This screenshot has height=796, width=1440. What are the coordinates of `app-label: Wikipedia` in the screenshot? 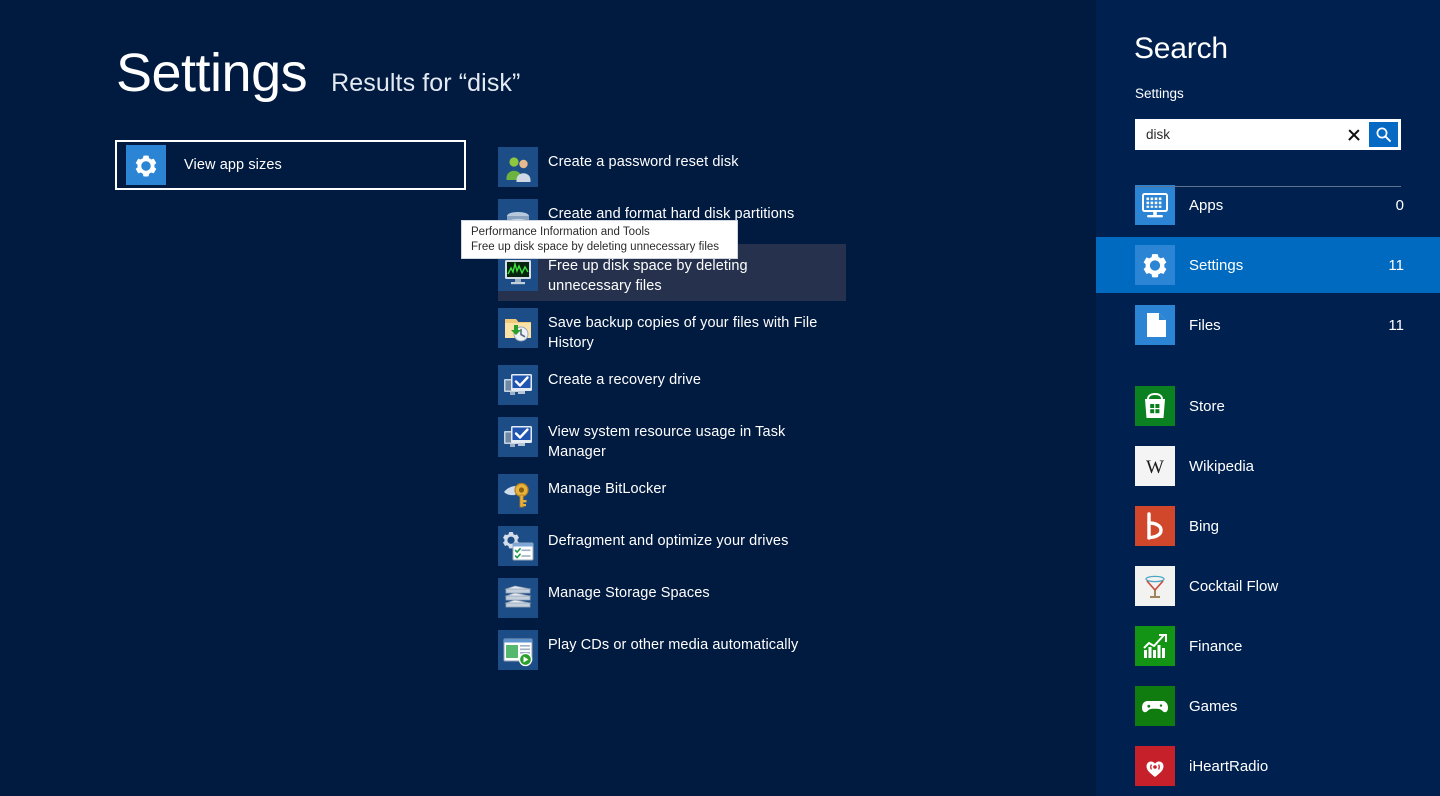 It's located at (1222, 466).